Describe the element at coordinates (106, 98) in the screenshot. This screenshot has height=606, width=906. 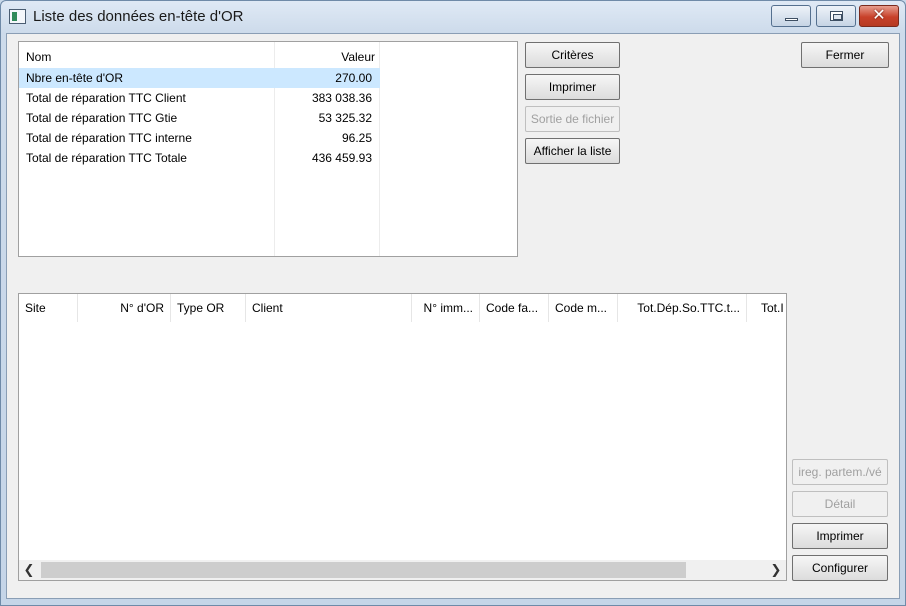
I see `row-name: Total de réparation TTC Client` at that location.